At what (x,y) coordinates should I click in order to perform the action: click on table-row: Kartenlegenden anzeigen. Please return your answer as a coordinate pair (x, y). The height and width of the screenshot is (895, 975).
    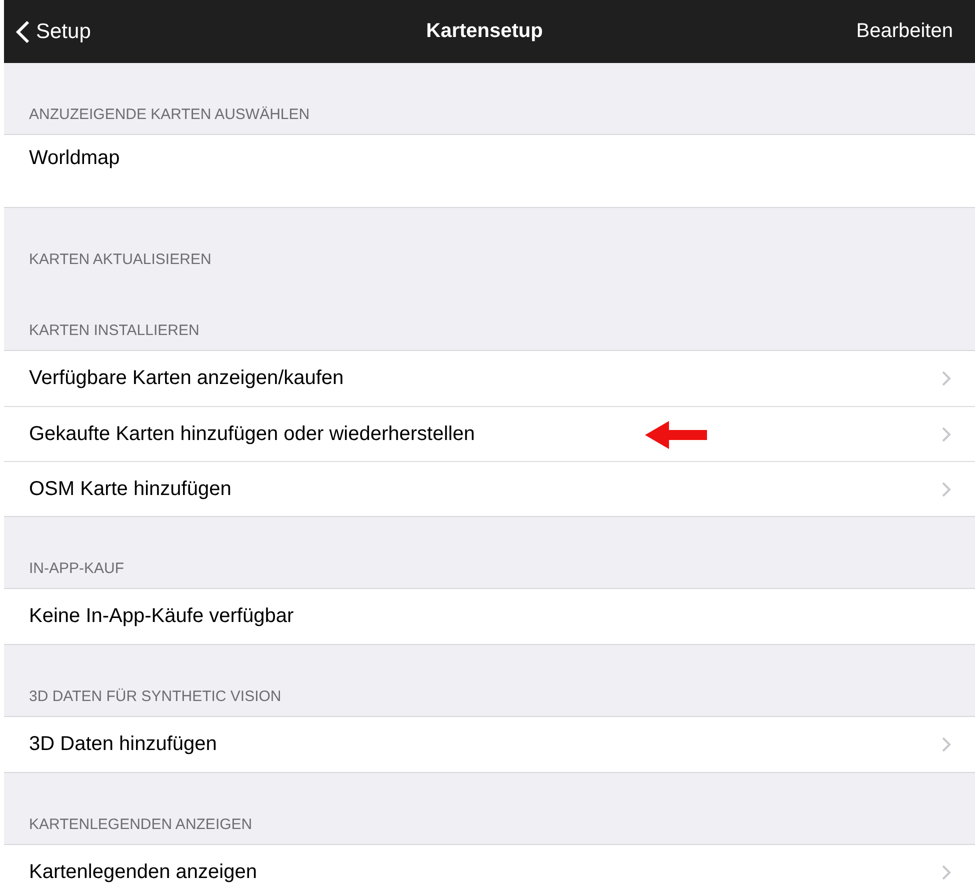
    Looking at the image, I should click on (489, 870).